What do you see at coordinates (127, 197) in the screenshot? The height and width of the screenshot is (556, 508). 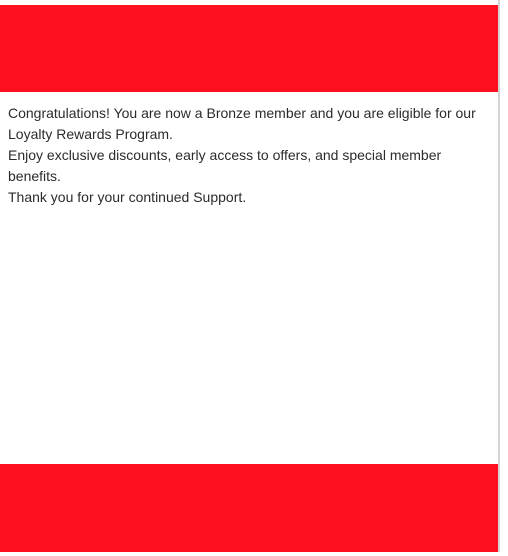 I see `message-line-thanks: Thank you for your continued Support.` at bounding box center [127, 197].